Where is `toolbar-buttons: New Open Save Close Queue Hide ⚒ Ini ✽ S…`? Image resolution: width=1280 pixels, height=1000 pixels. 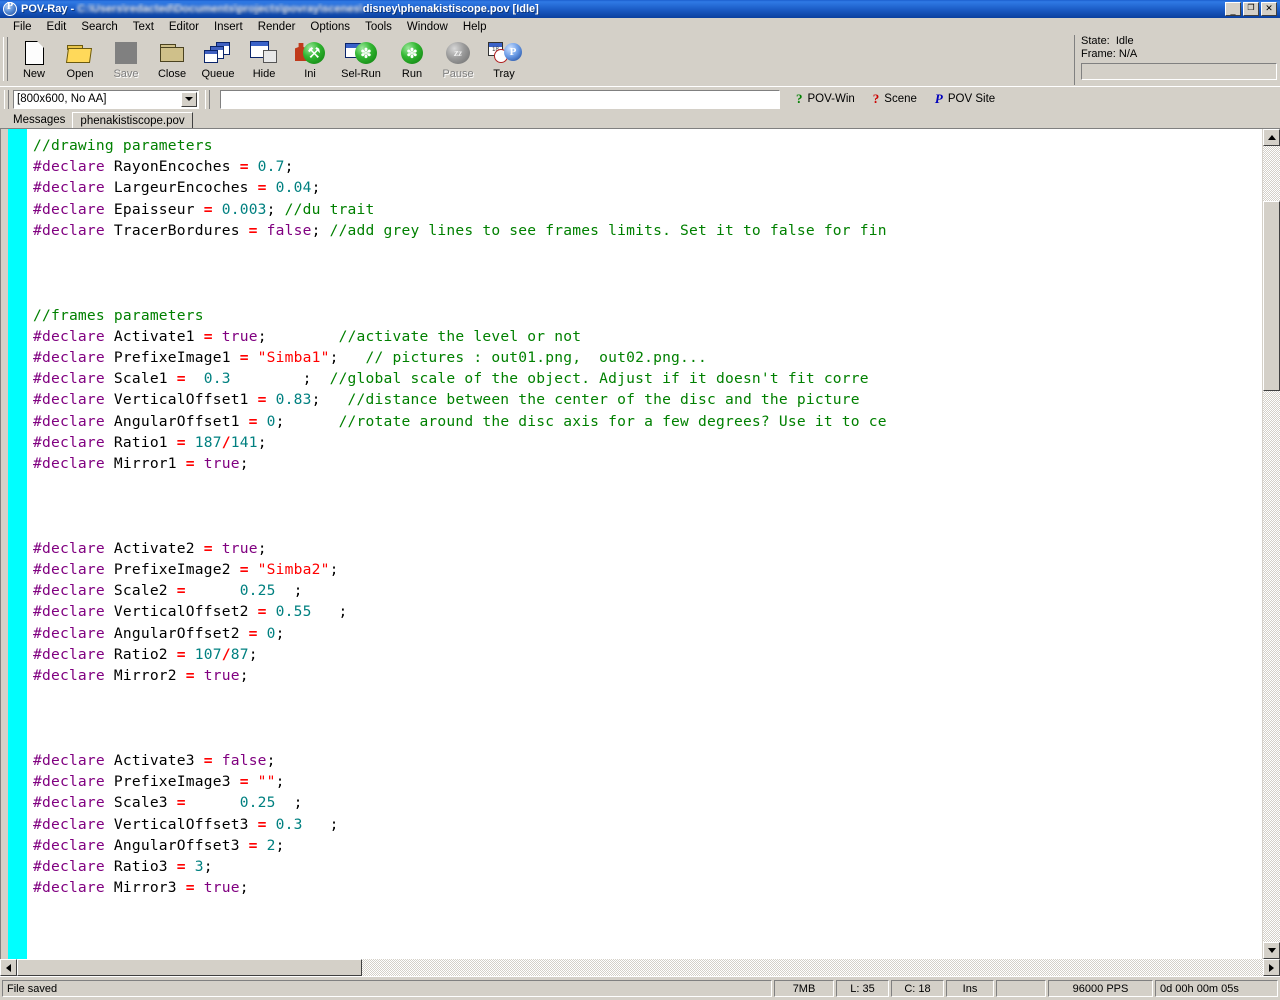
toolbar-buttons: New Open Save Close Queue Hide ⚒ Ini ✽ S… is located at coordinates (269, 60).